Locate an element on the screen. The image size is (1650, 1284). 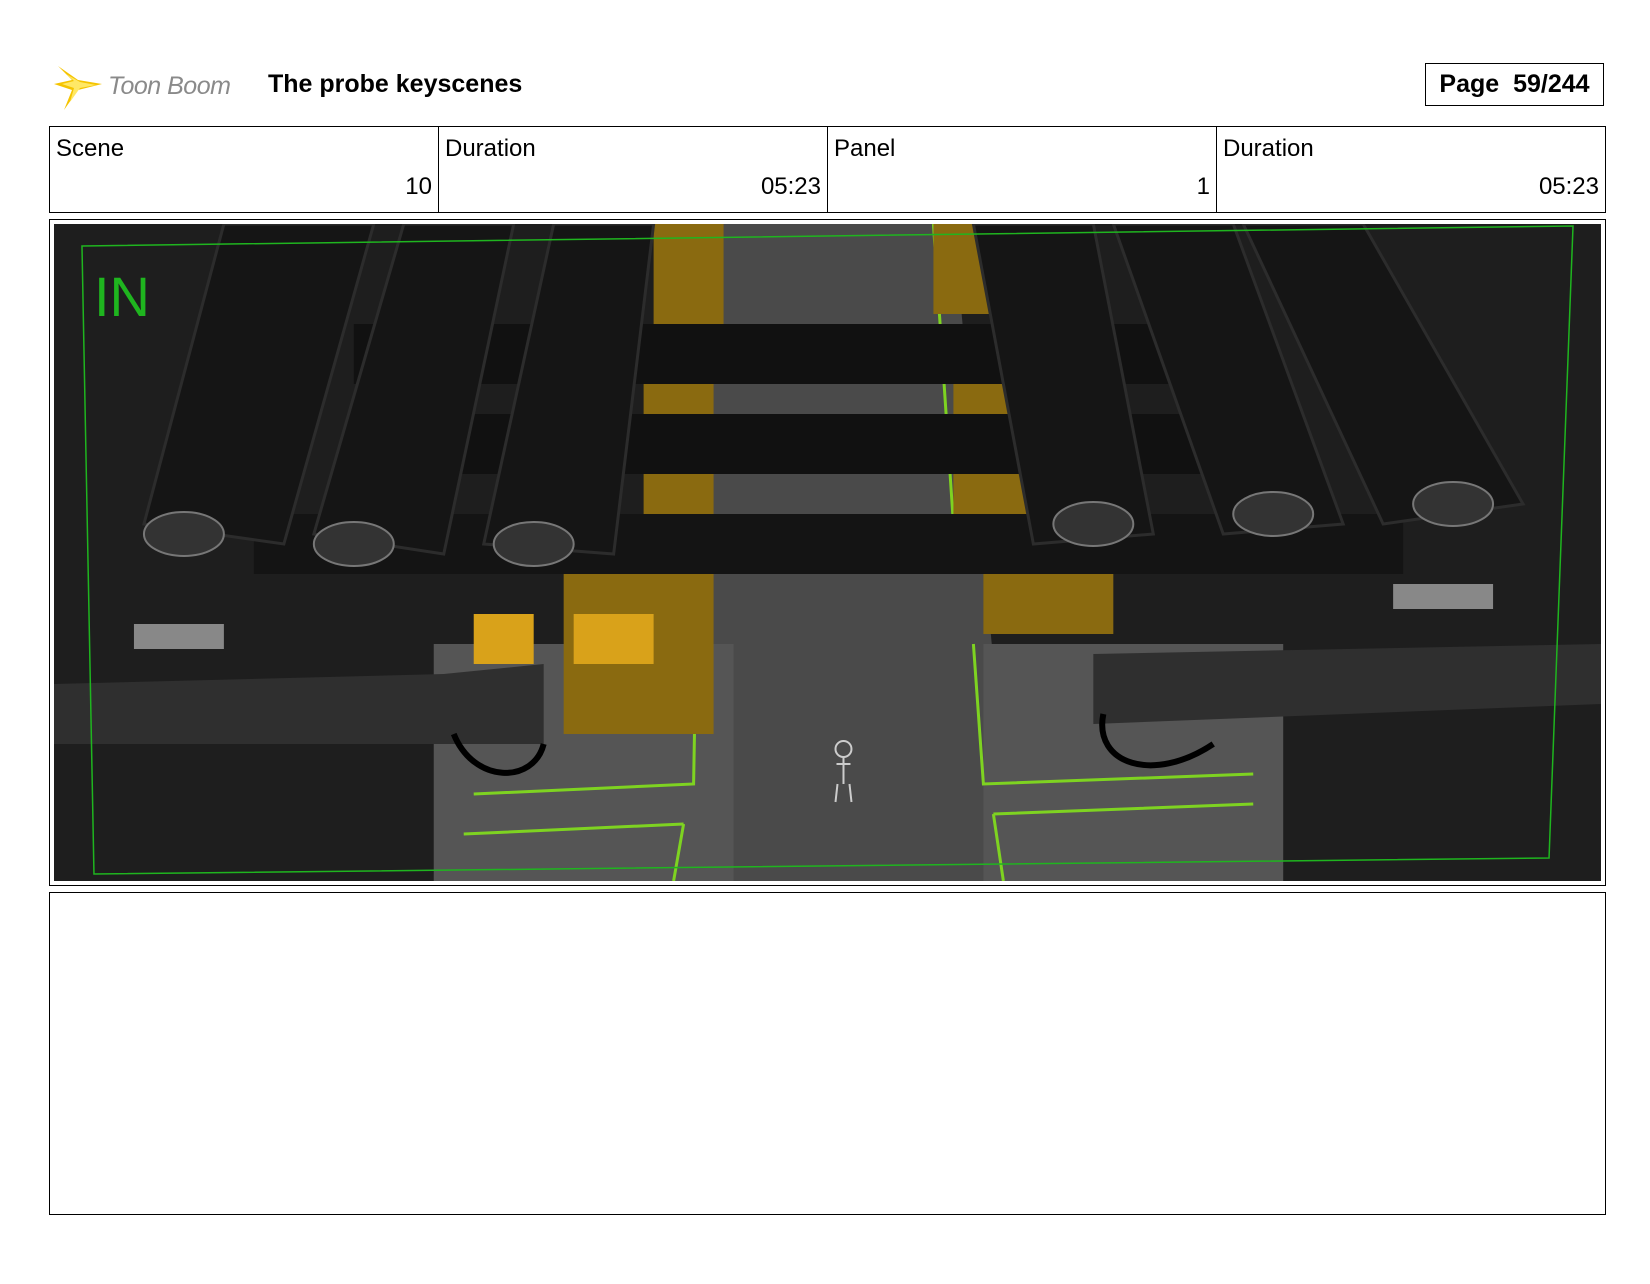
scene-duration-label: Duration is located at coordinates (490, 148).